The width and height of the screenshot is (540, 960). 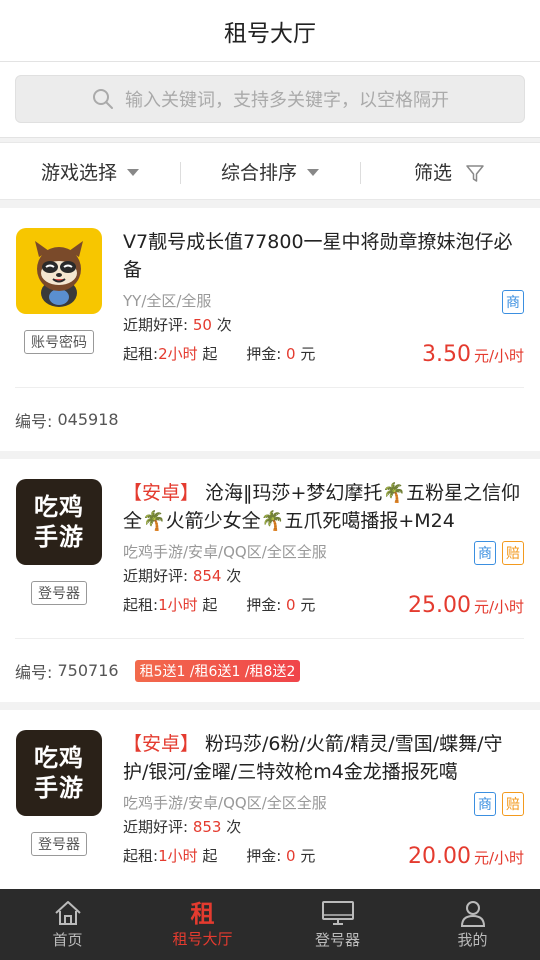 I want to click on price-value: 3.50, so click(x=446, y=354).